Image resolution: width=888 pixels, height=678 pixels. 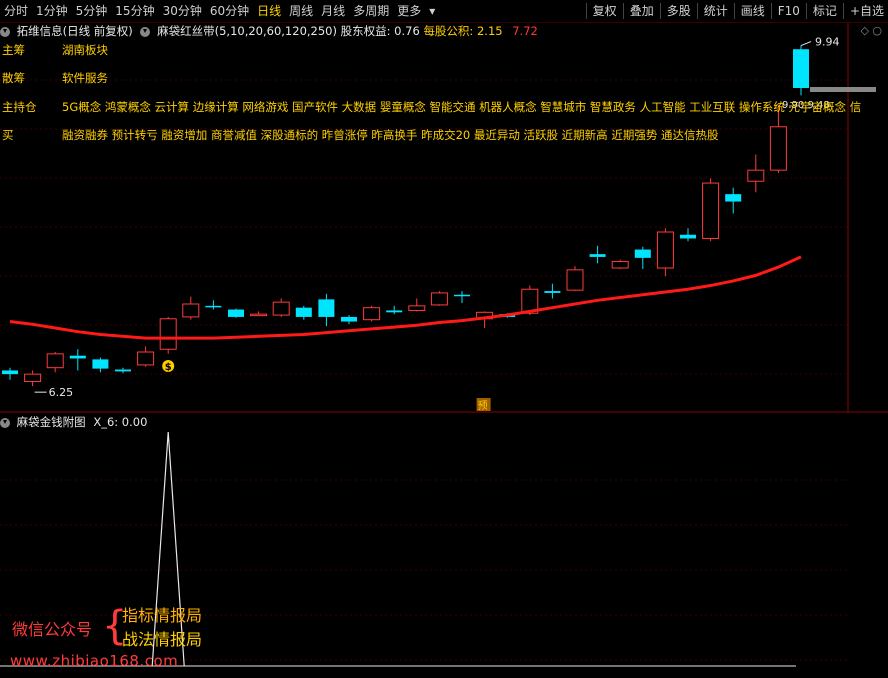 What do you see at coordinates (867, 11) in the screenshot?
I see `toolbar-button: +自选` at bounding box center [867, 11].